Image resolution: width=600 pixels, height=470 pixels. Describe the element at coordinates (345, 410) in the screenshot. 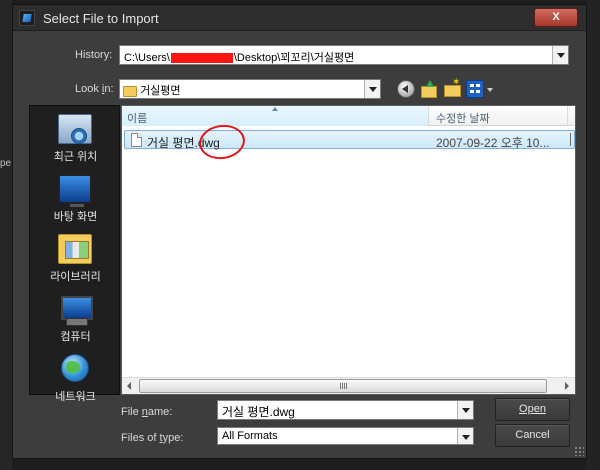

I see `file-name-field: 거실 평면.dwg` at that location.